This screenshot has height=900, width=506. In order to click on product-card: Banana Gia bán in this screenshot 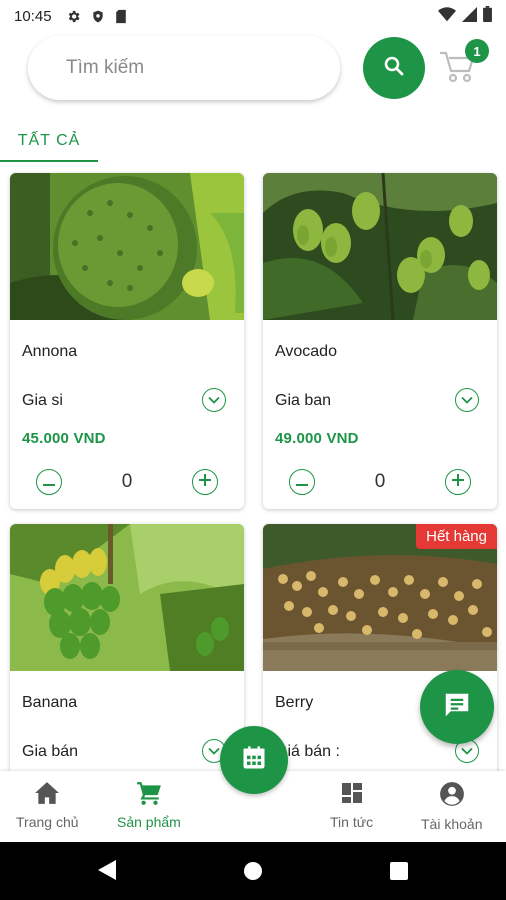, I will do `click(127, 654)`.